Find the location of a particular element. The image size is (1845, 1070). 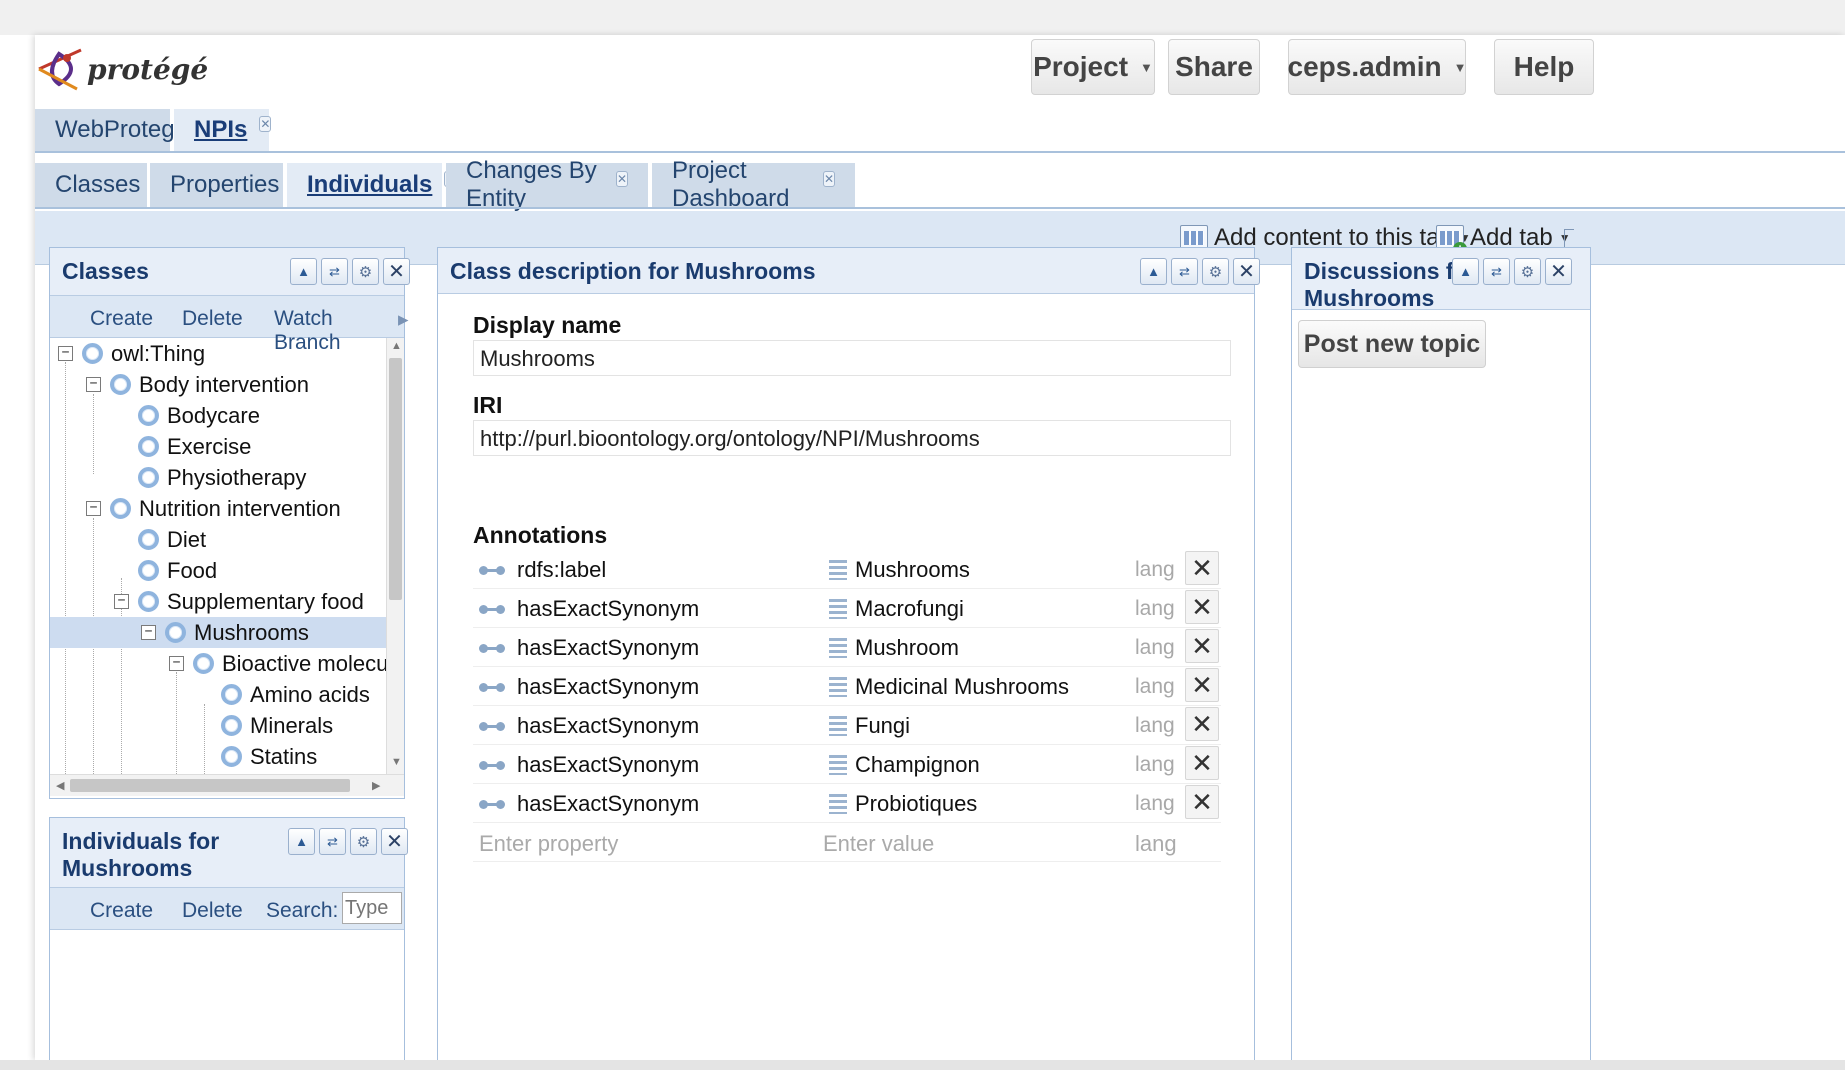

tab-classes: Classes ✕ is located at coordinates (100, 185).